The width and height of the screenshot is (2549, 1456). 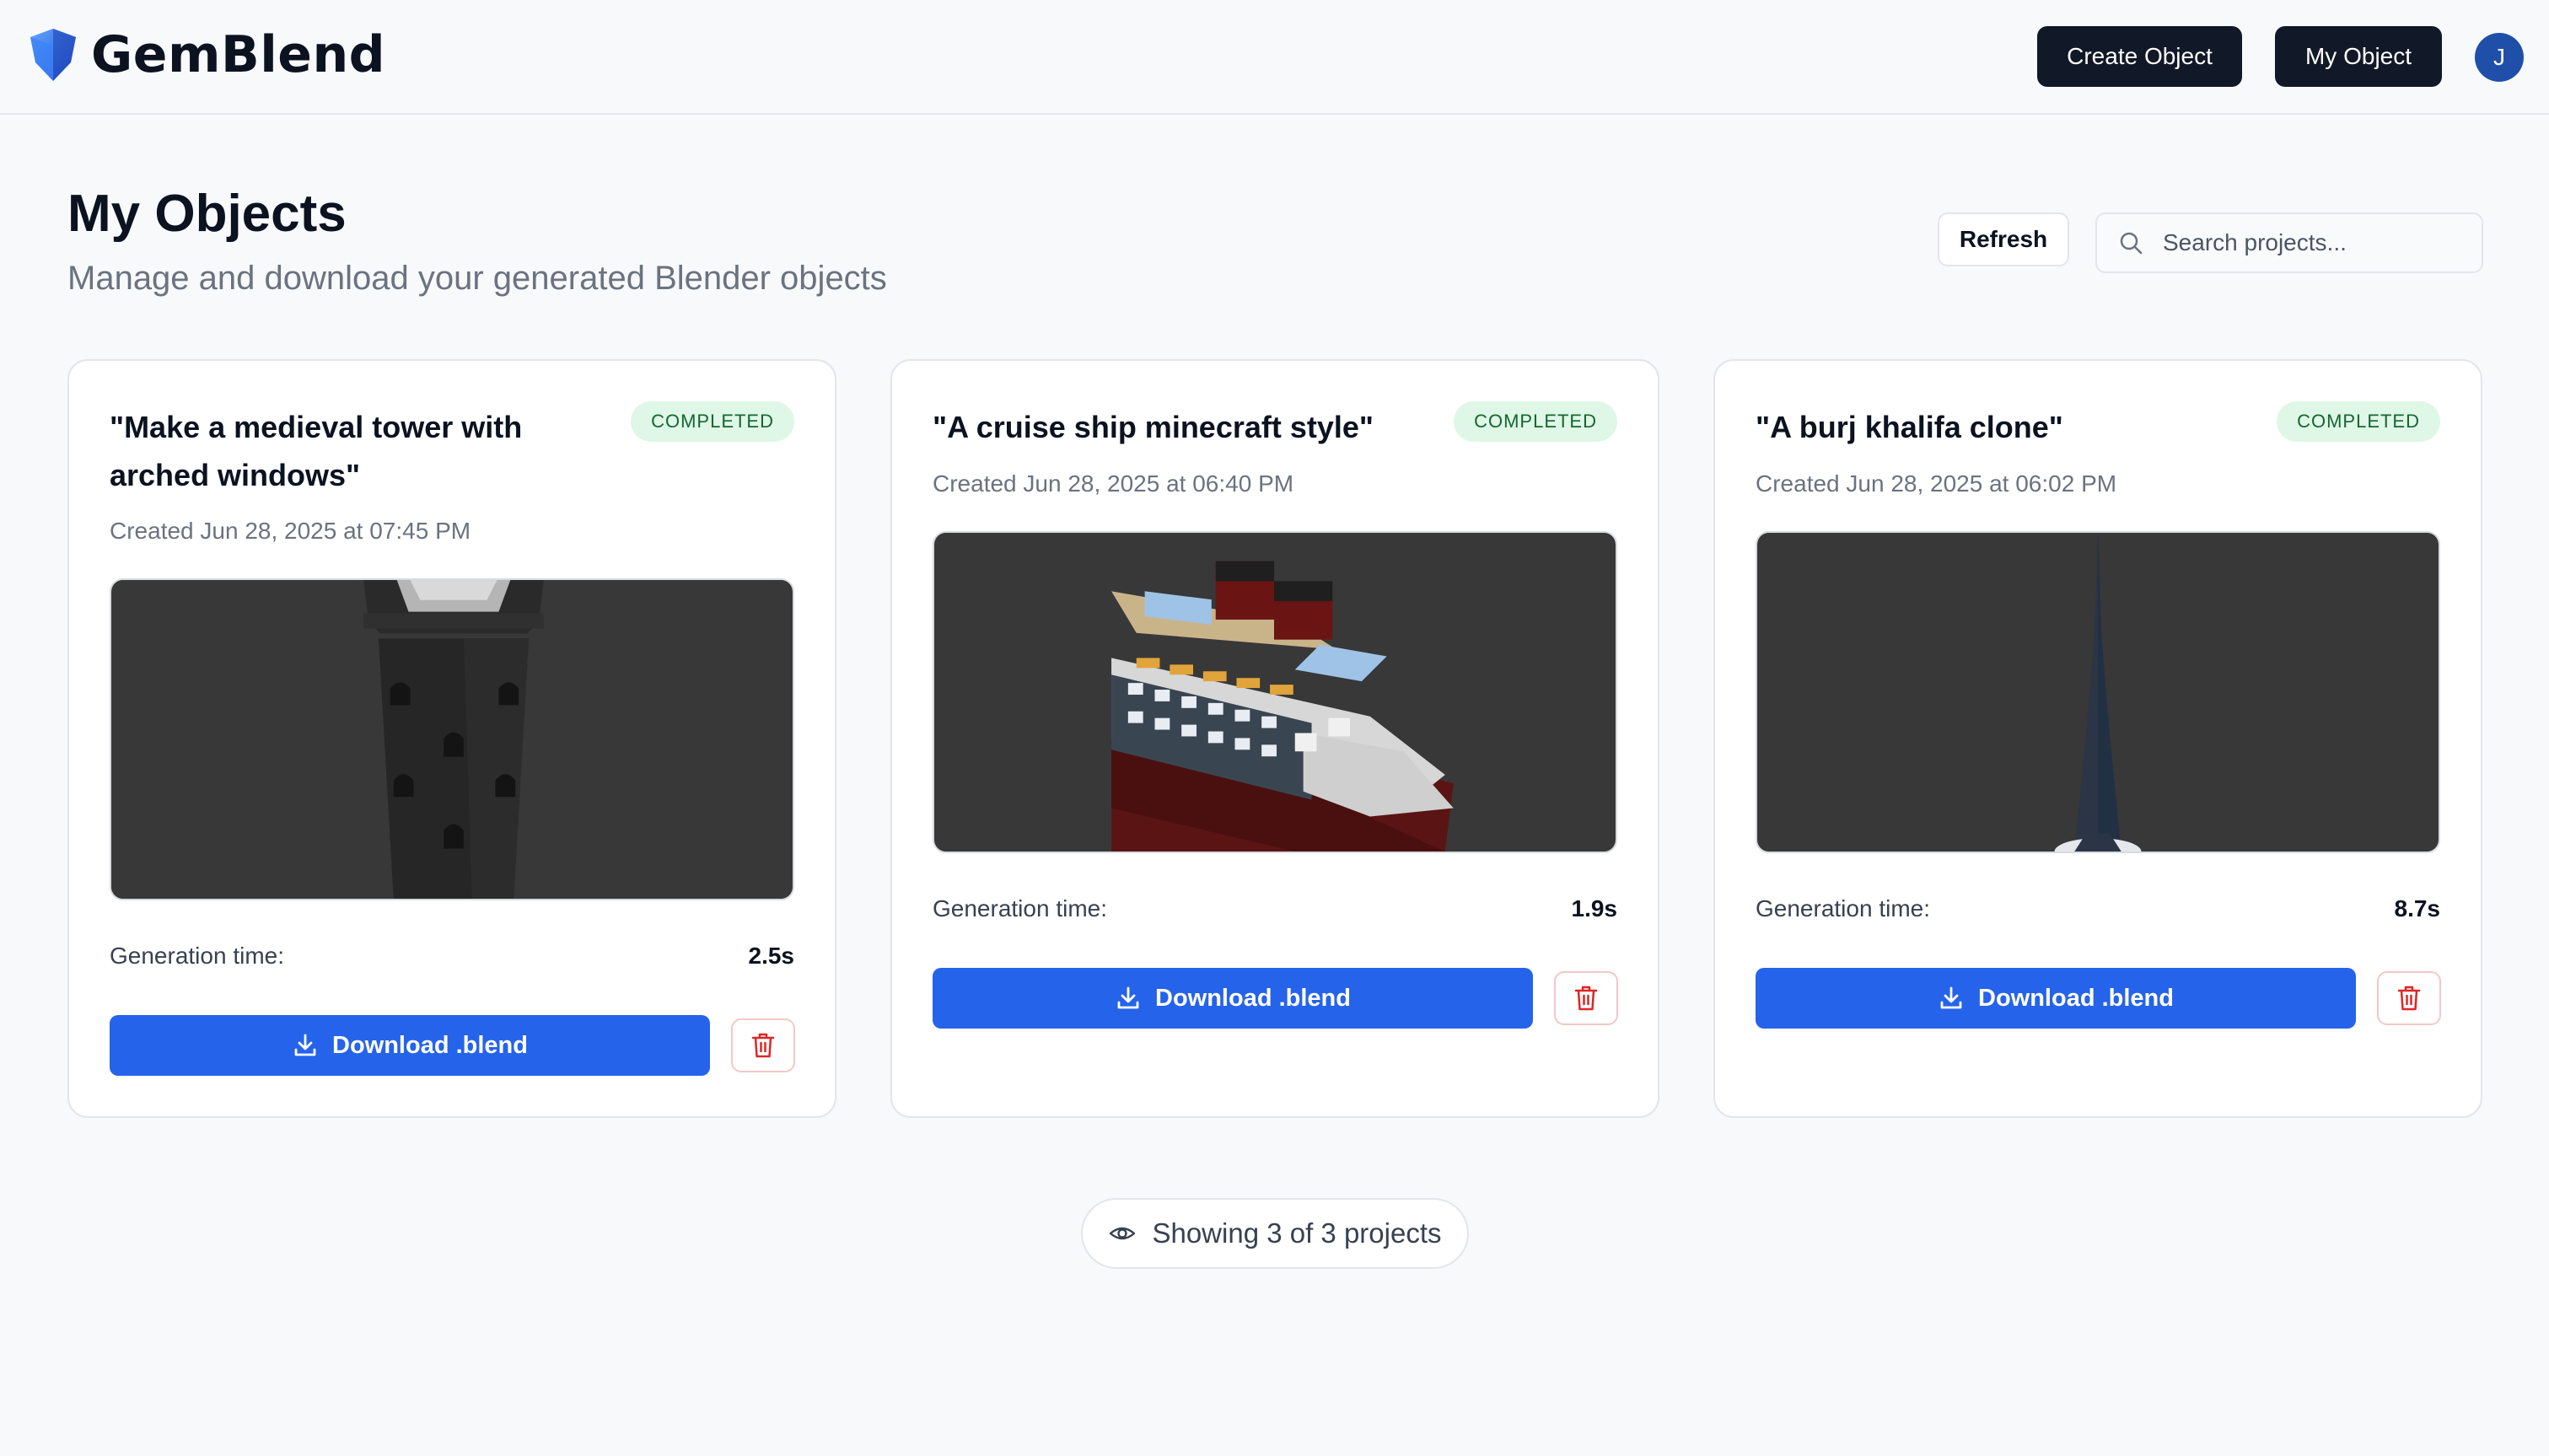 What do you see at coordinates (2418, 908) in the screenshot?
I see `generation-time-value: 8.7s` at bounding box center [2418, 908].